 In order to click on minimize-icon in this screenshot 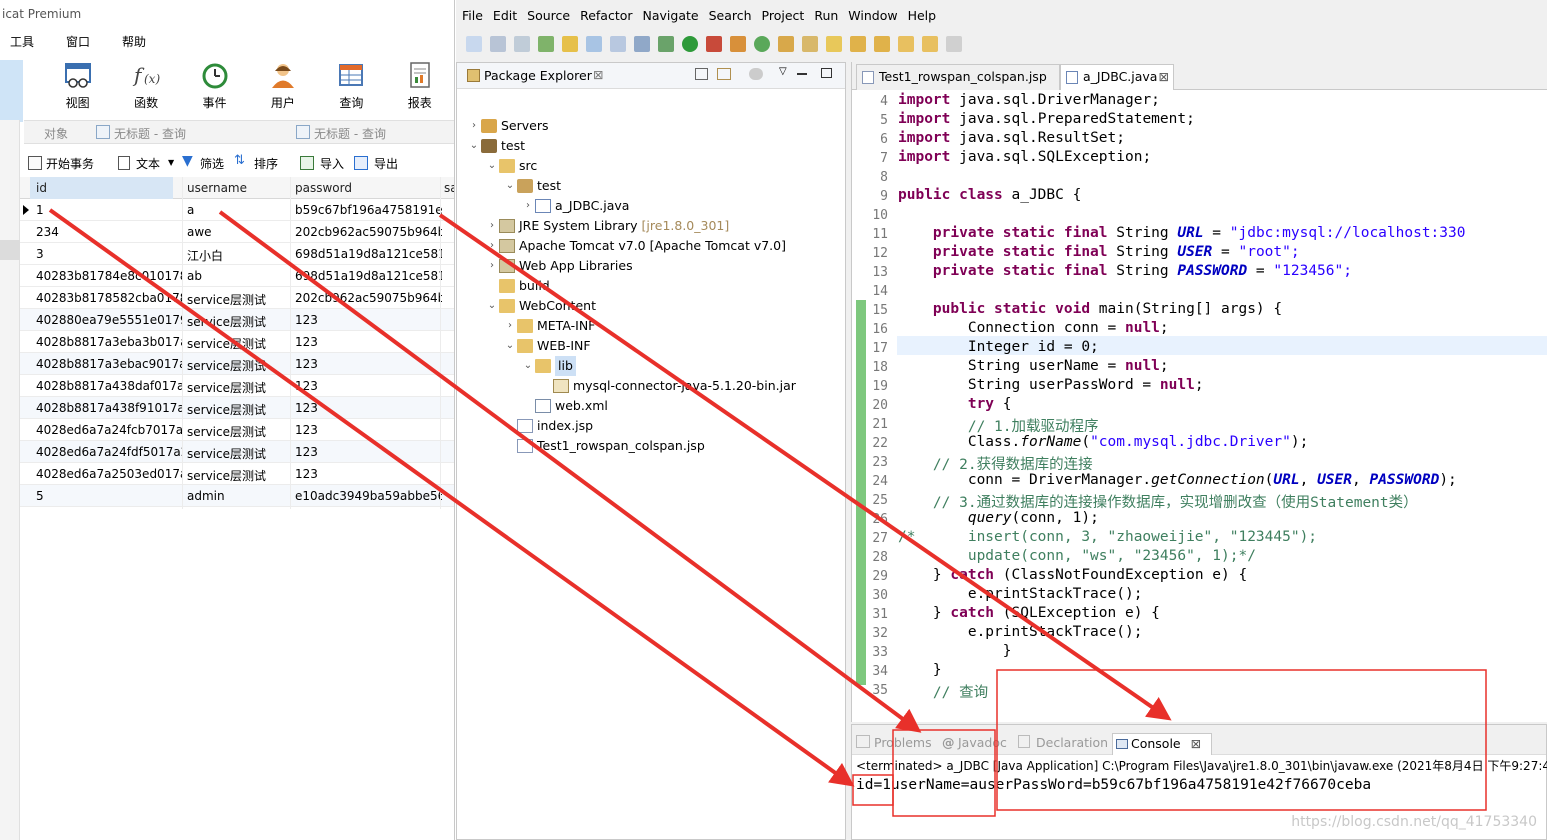, I will do `click(802, 74)`.